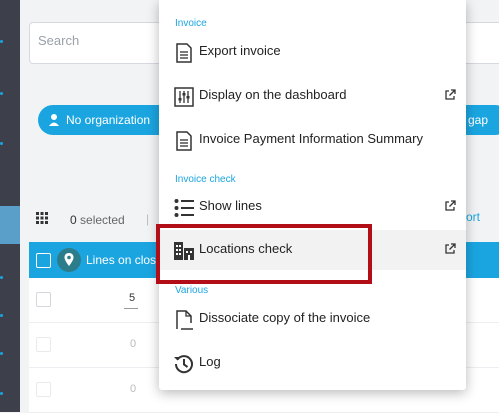 The height and width of the screenshot is (413, 499). I want to click on highlight-annotation, so click(264, 254).